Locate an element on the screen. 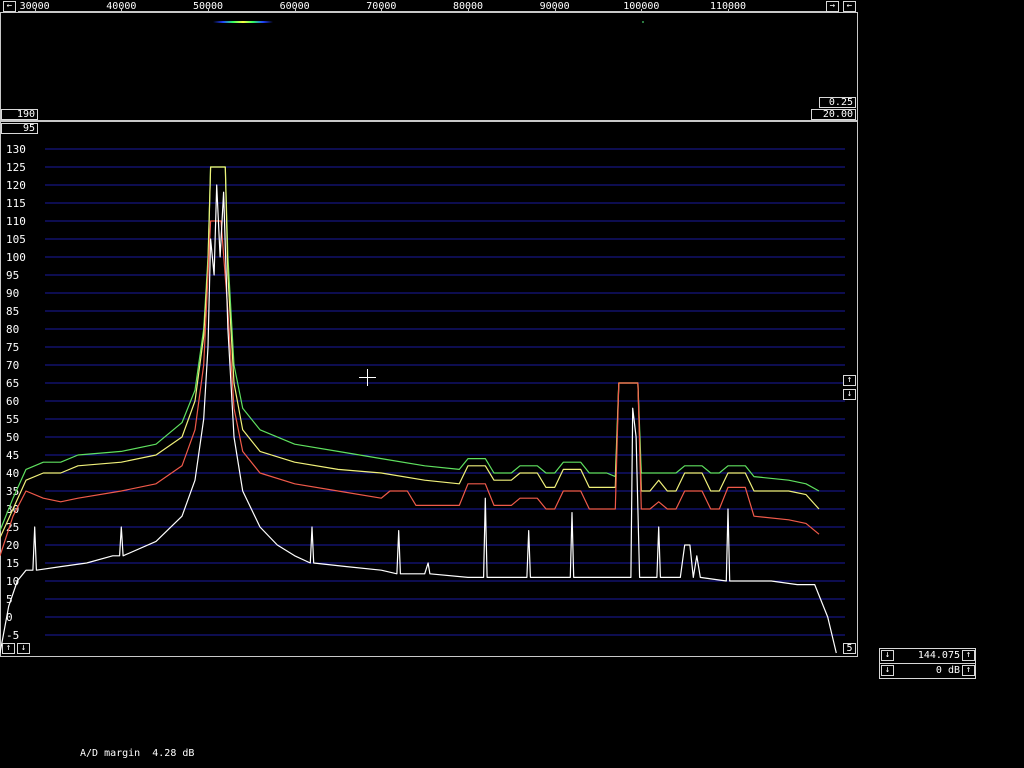 The height and width of the screenshot is (768, 1024). scroll-end-button: ← is located at coordinates (849, 6).